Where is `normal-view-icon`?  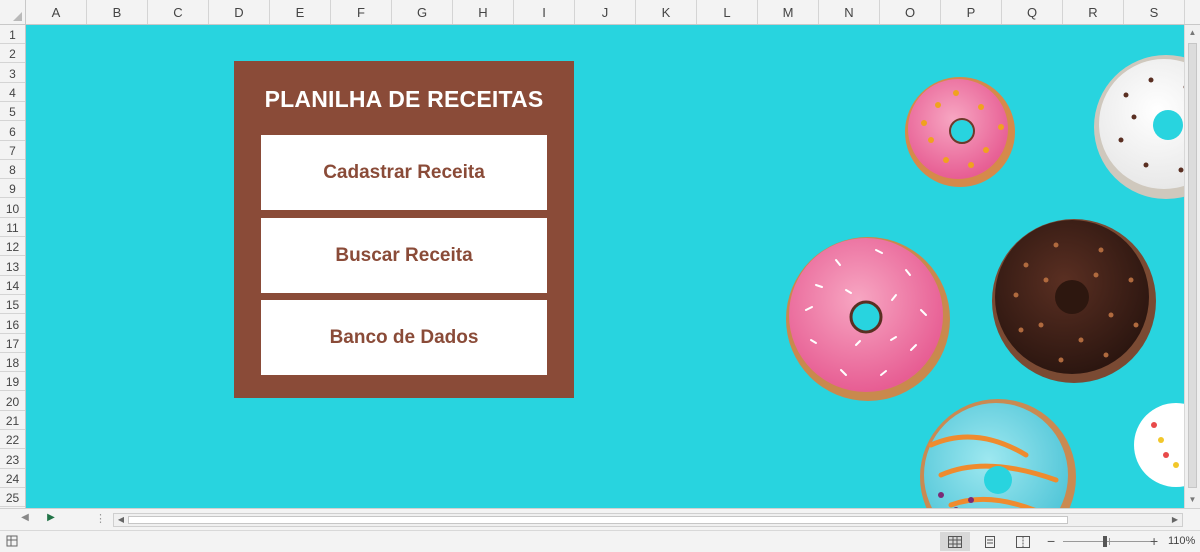 normal-view-icon is located at coordinates (955, 541).